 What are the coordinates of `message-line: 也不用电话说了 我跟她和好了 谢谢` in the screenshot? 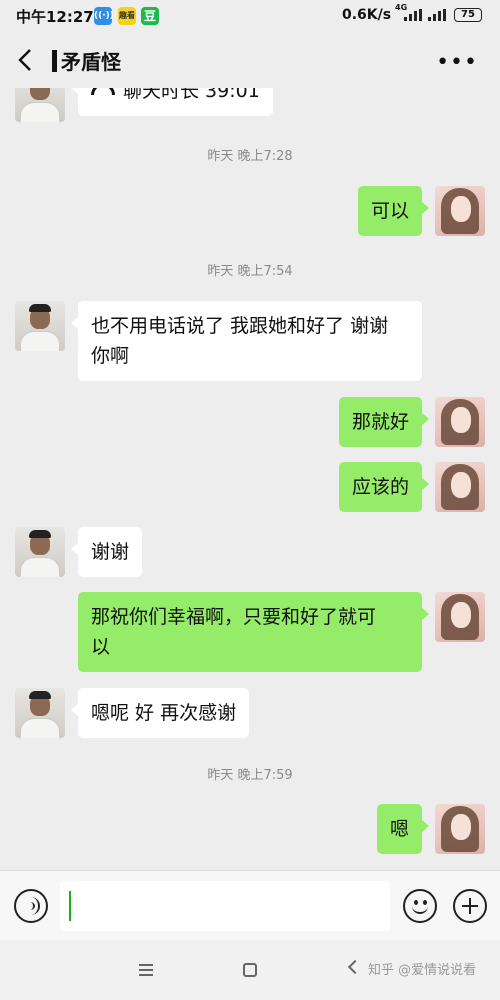 It's located at (240, 326).